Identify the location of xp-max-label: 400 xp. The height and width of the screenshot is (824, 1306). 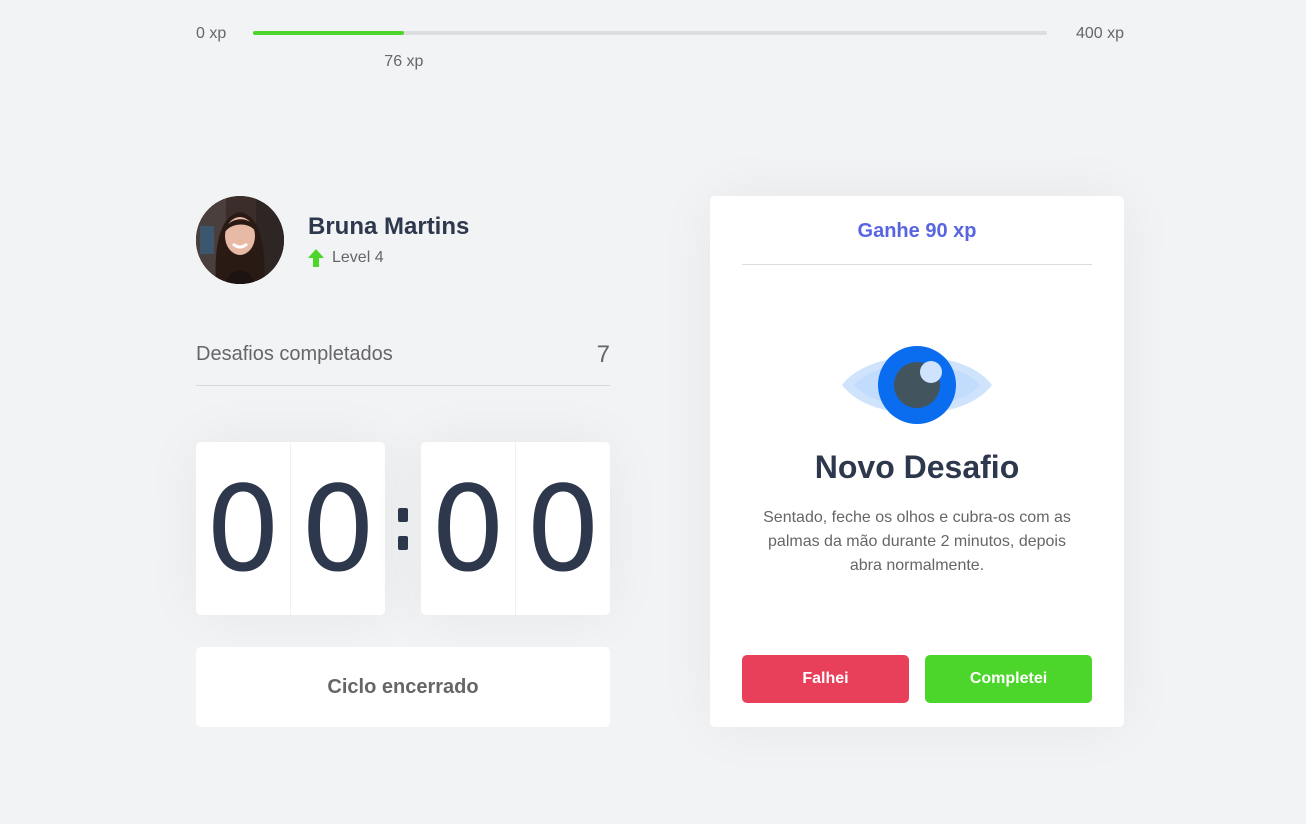
(1099, 33).